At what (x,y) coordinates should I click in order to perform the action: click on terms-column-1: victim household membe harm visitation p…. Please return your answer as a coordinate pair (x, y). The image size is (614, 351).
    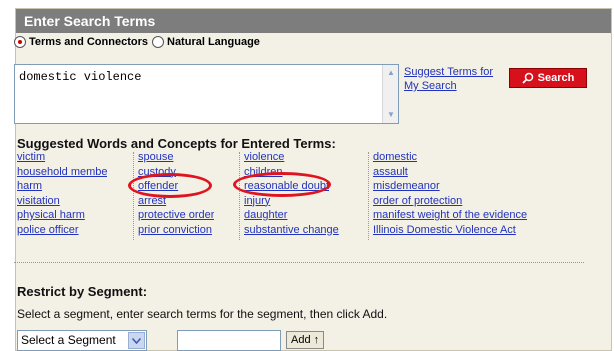
    Looking at the image, I should click on (62, 193).